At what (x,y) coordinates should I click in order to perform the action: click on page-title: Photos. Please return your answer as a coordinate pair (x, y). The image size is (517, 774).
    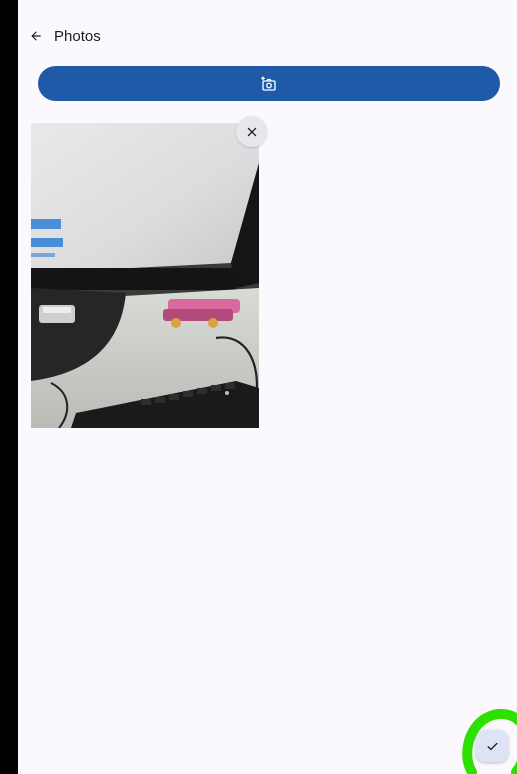
    Looking at the image, I should click on (77, 36).